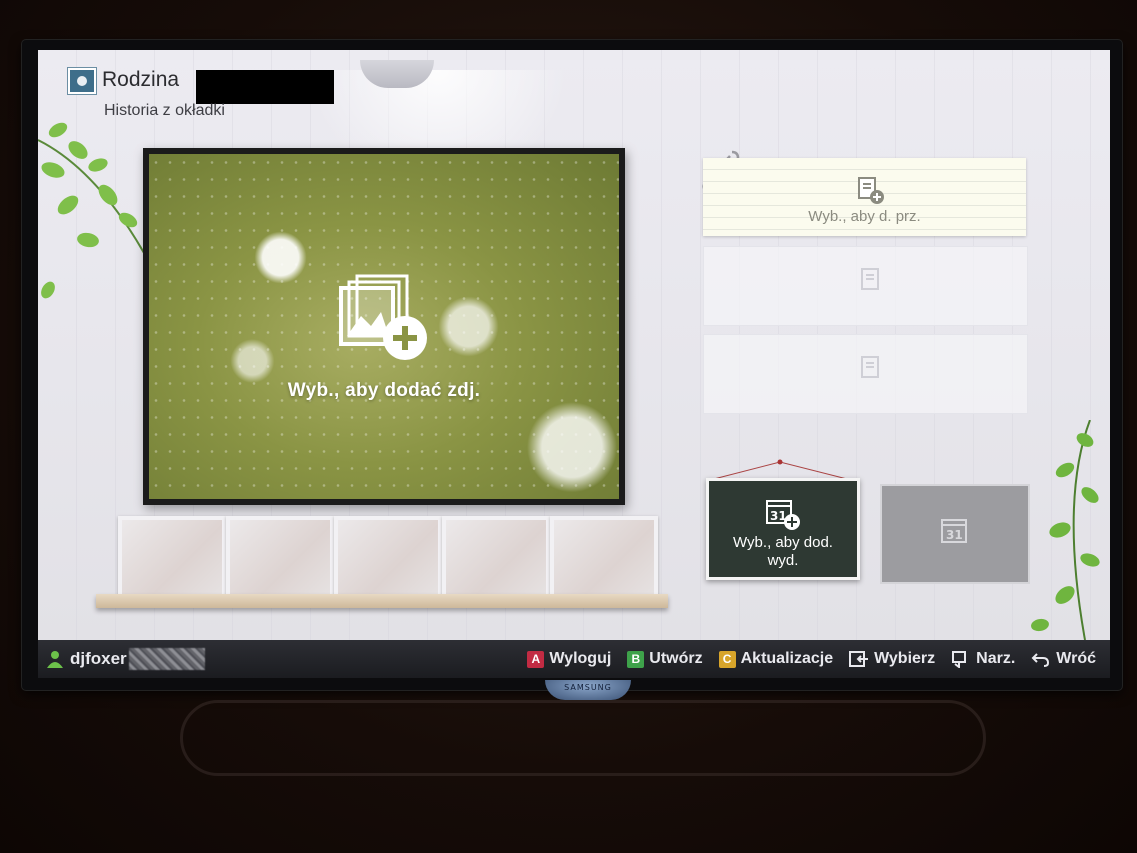  Describe the element at coordinates (82, 81) in the screenshot. I see `app-logo-icon` at that location.